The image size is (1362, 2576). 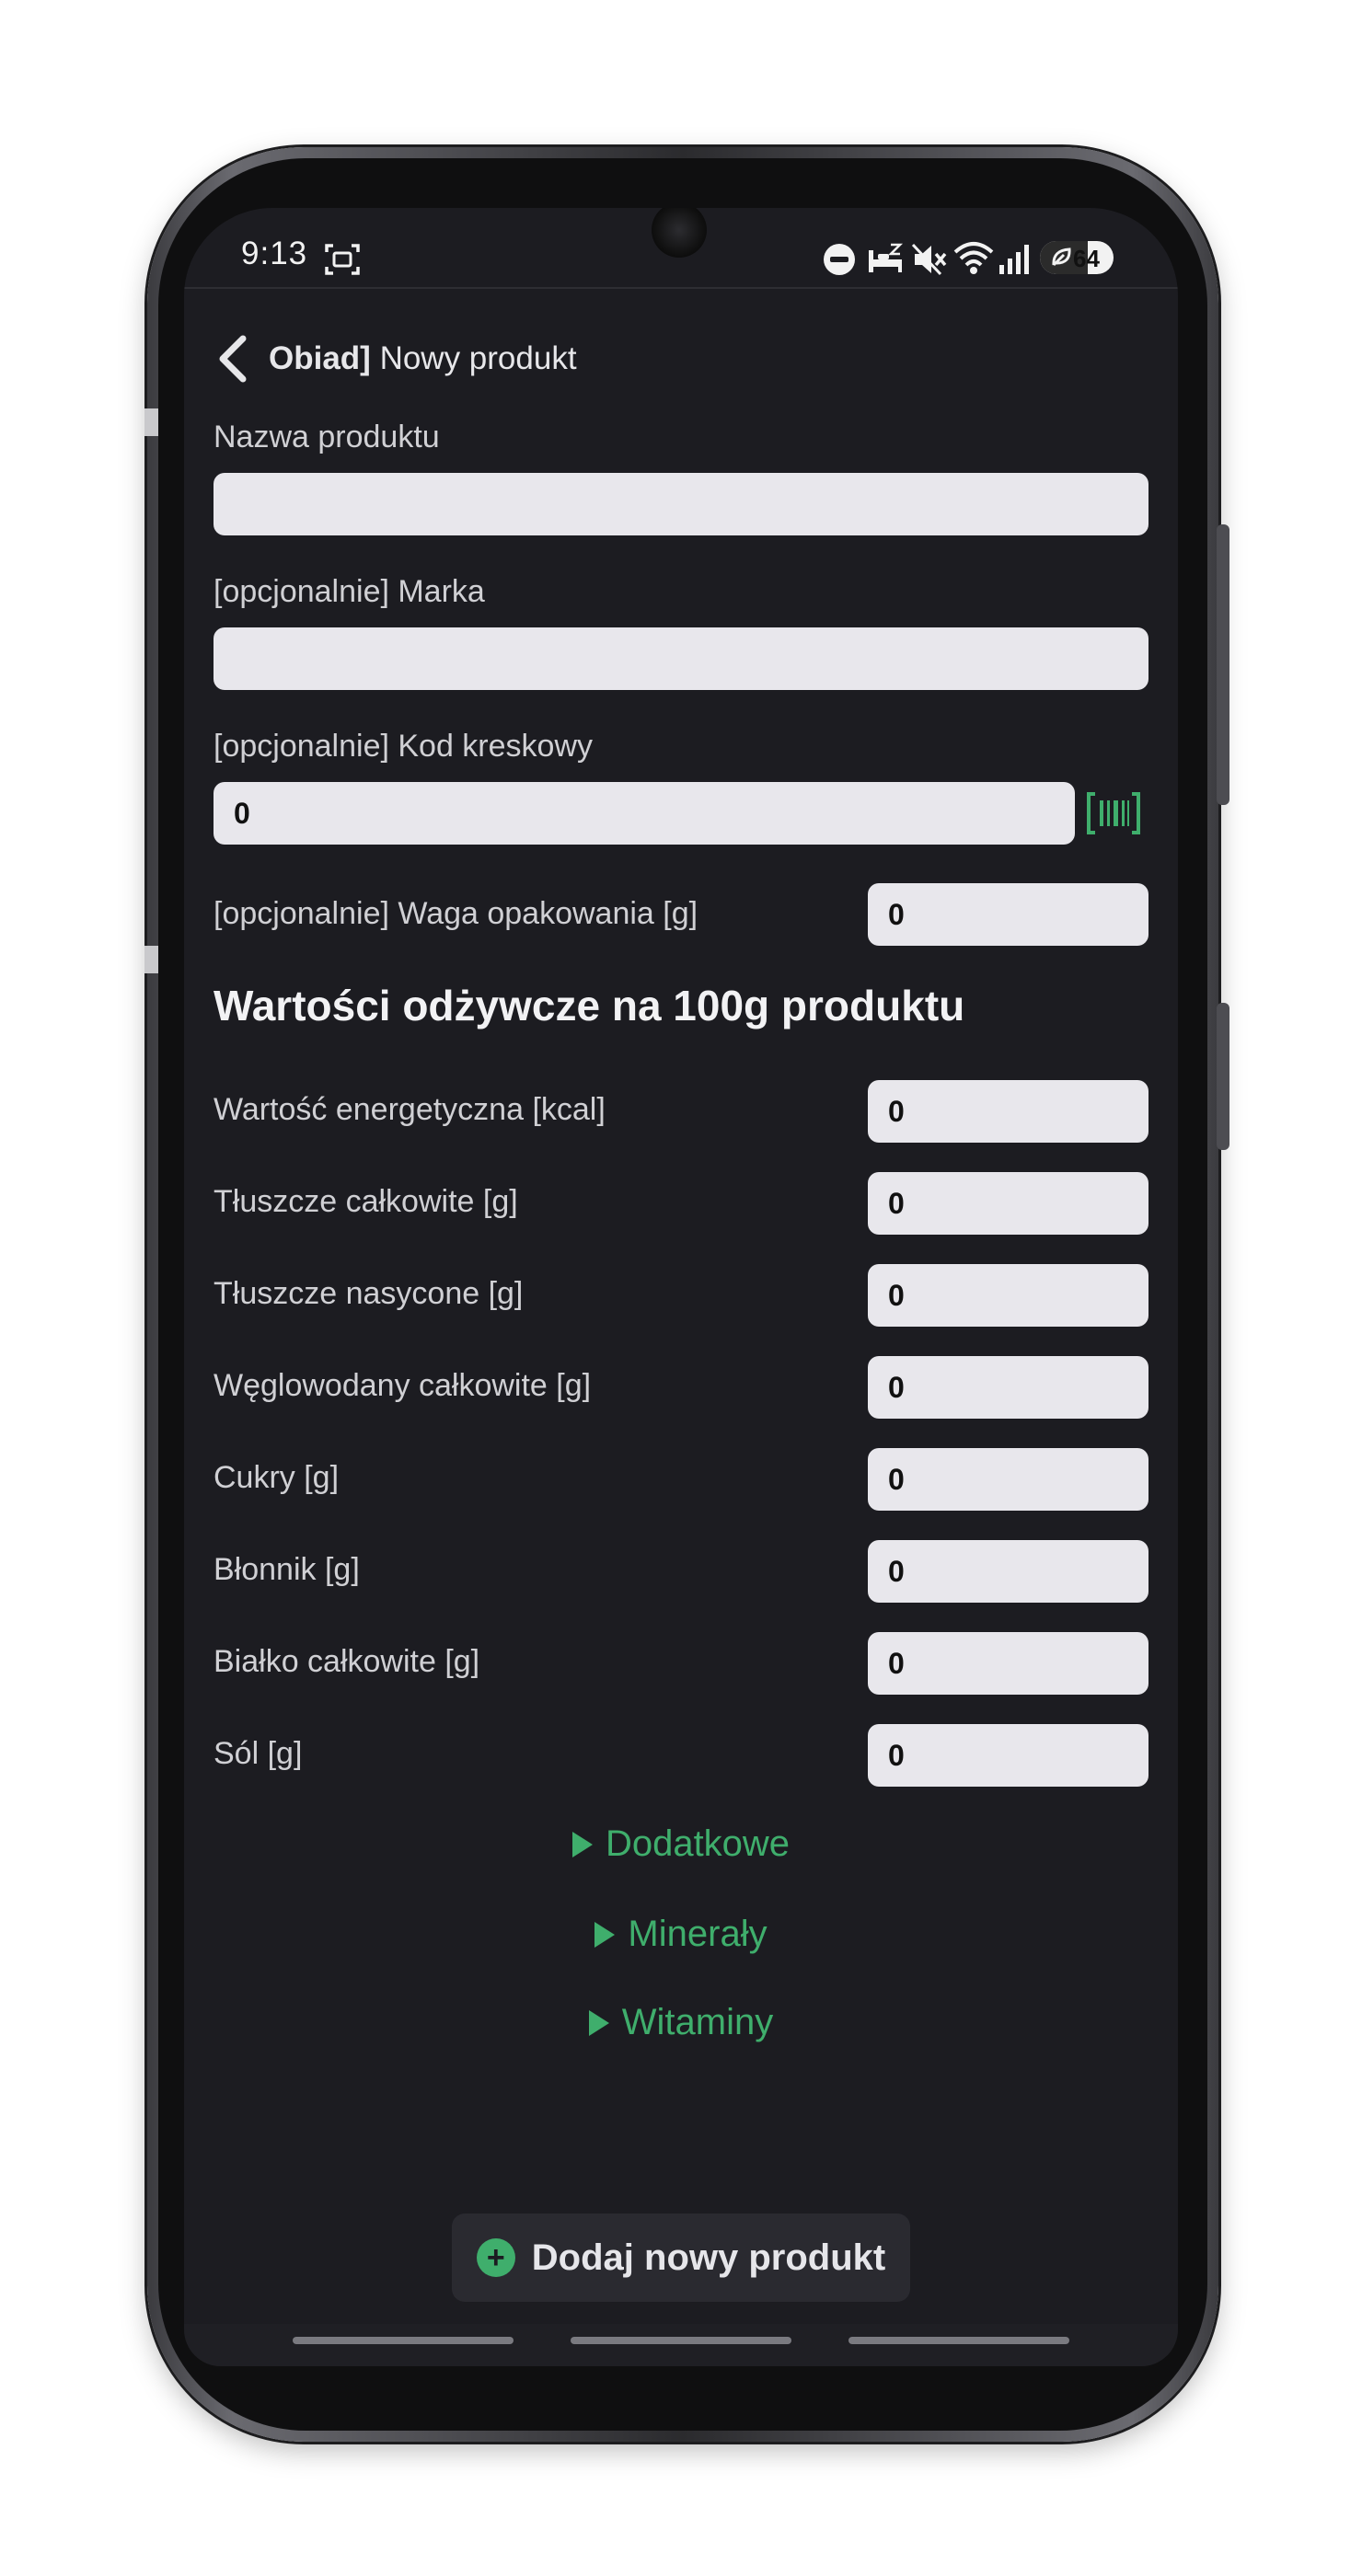 What do you see at coordinates (681, 504) in the screenshot?
I see `name-input` at bounding box center [681, 504].